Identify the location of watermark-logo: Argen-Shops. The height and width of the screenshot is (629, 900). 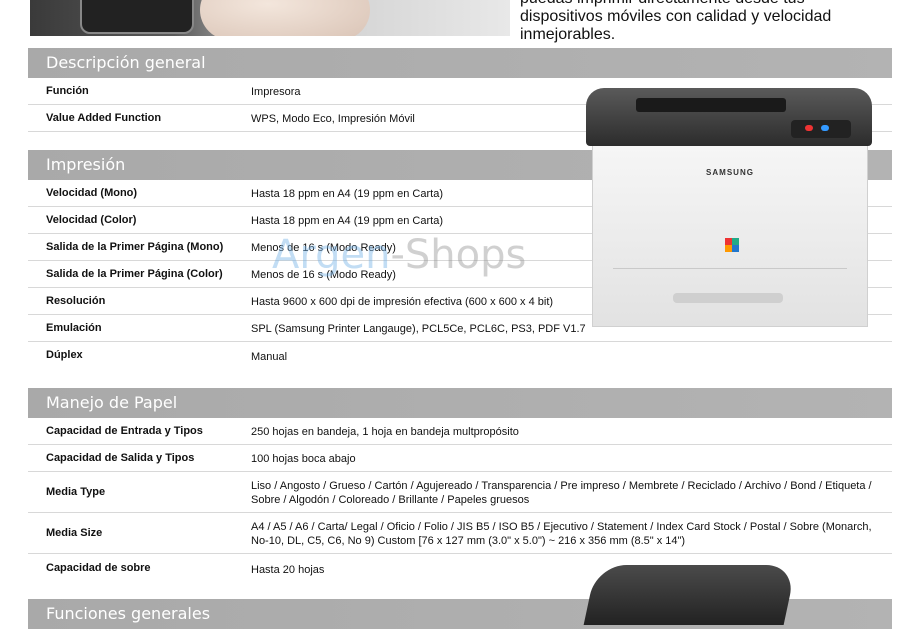
(399, 255).